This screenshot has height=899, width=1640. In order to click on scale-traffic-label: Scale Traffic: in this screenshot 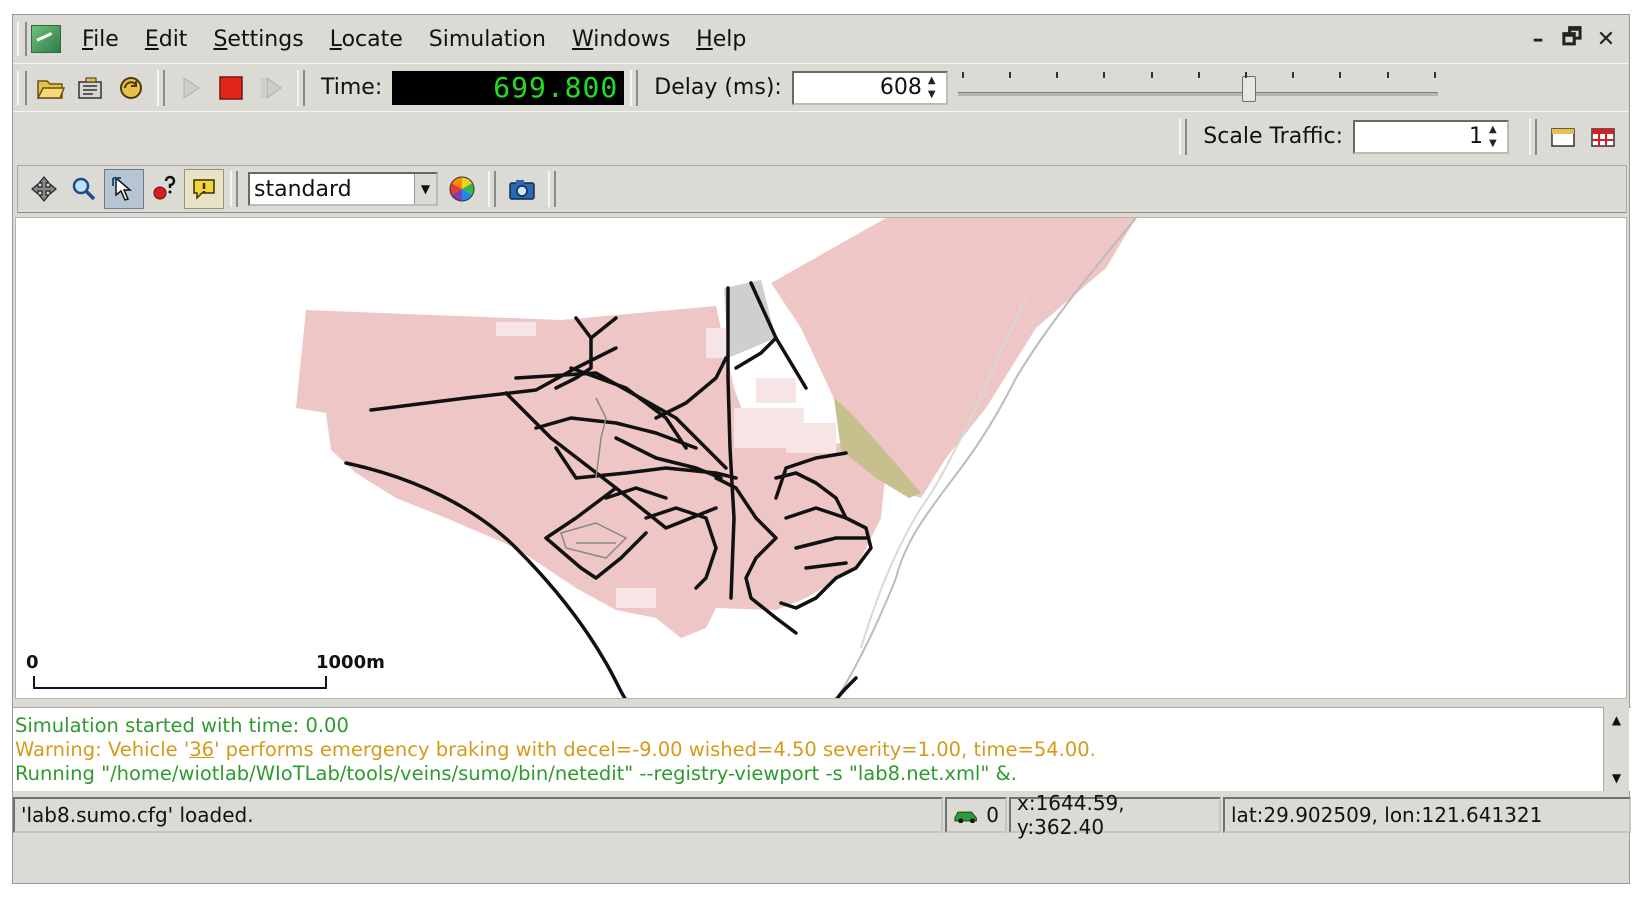, I will do `click(1273, 136)`.